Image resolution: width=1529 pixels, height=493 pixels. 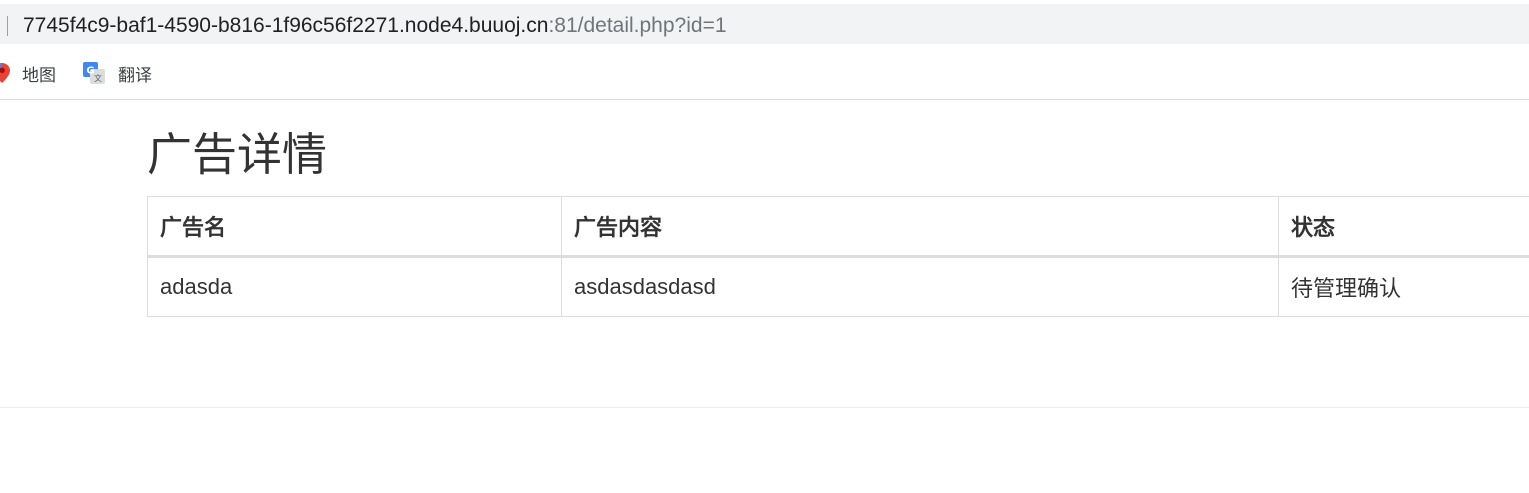 What do you see at coordinates (637, 25) in the screenshot?
I see `url-path: :81/detail.php?id=1` at bounding box center [637, 25].